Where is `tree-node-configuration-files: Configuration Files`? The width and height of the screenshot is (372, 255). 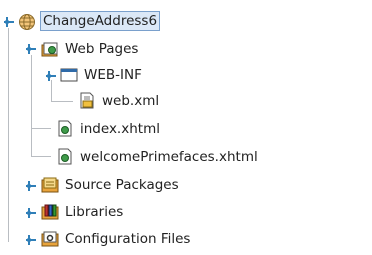 tree-node-configuration-files: Configuration Files is located at coordinates (127, 239).